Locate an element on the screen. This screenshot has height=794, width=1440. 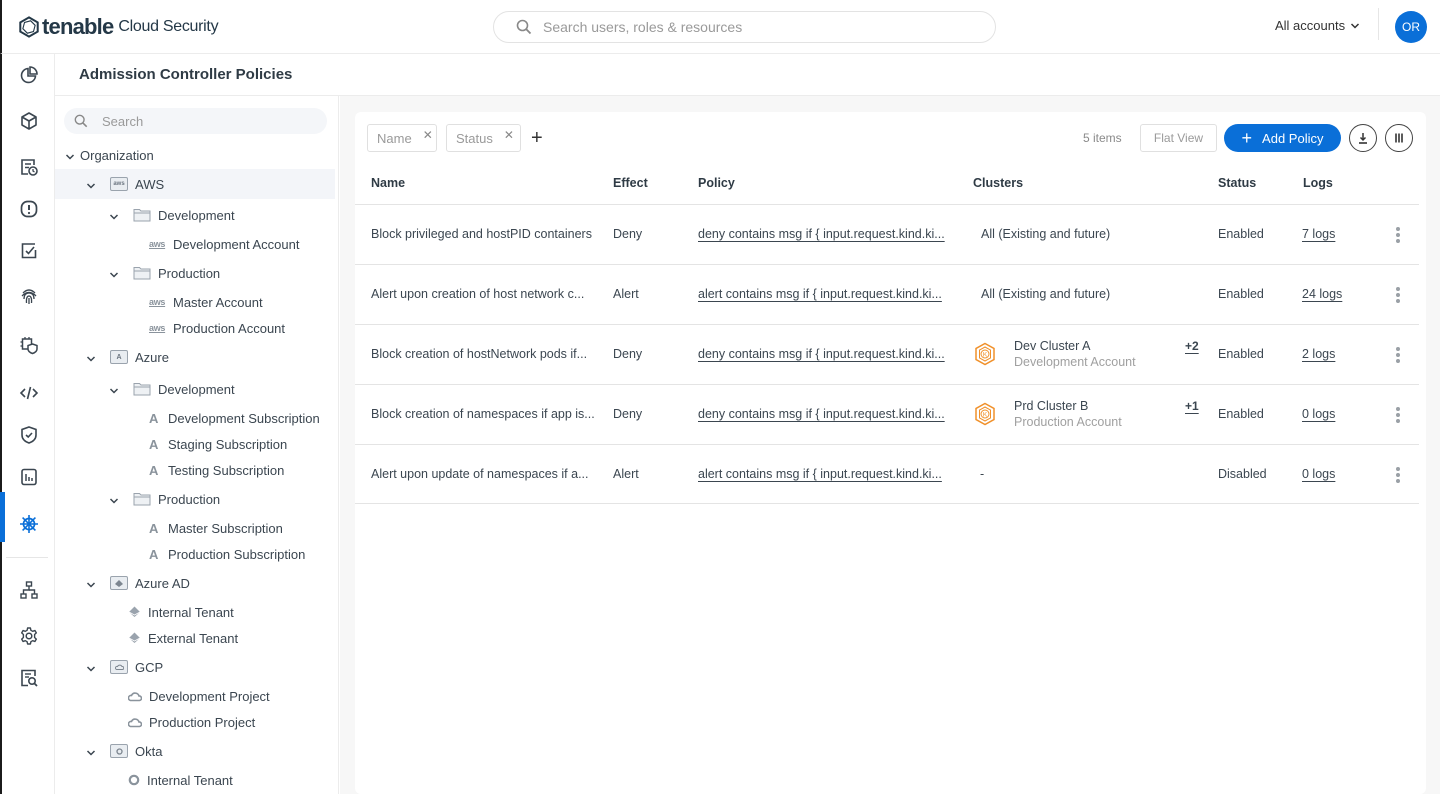
tree-node: aws AWS is located at coordinates (195, 184).